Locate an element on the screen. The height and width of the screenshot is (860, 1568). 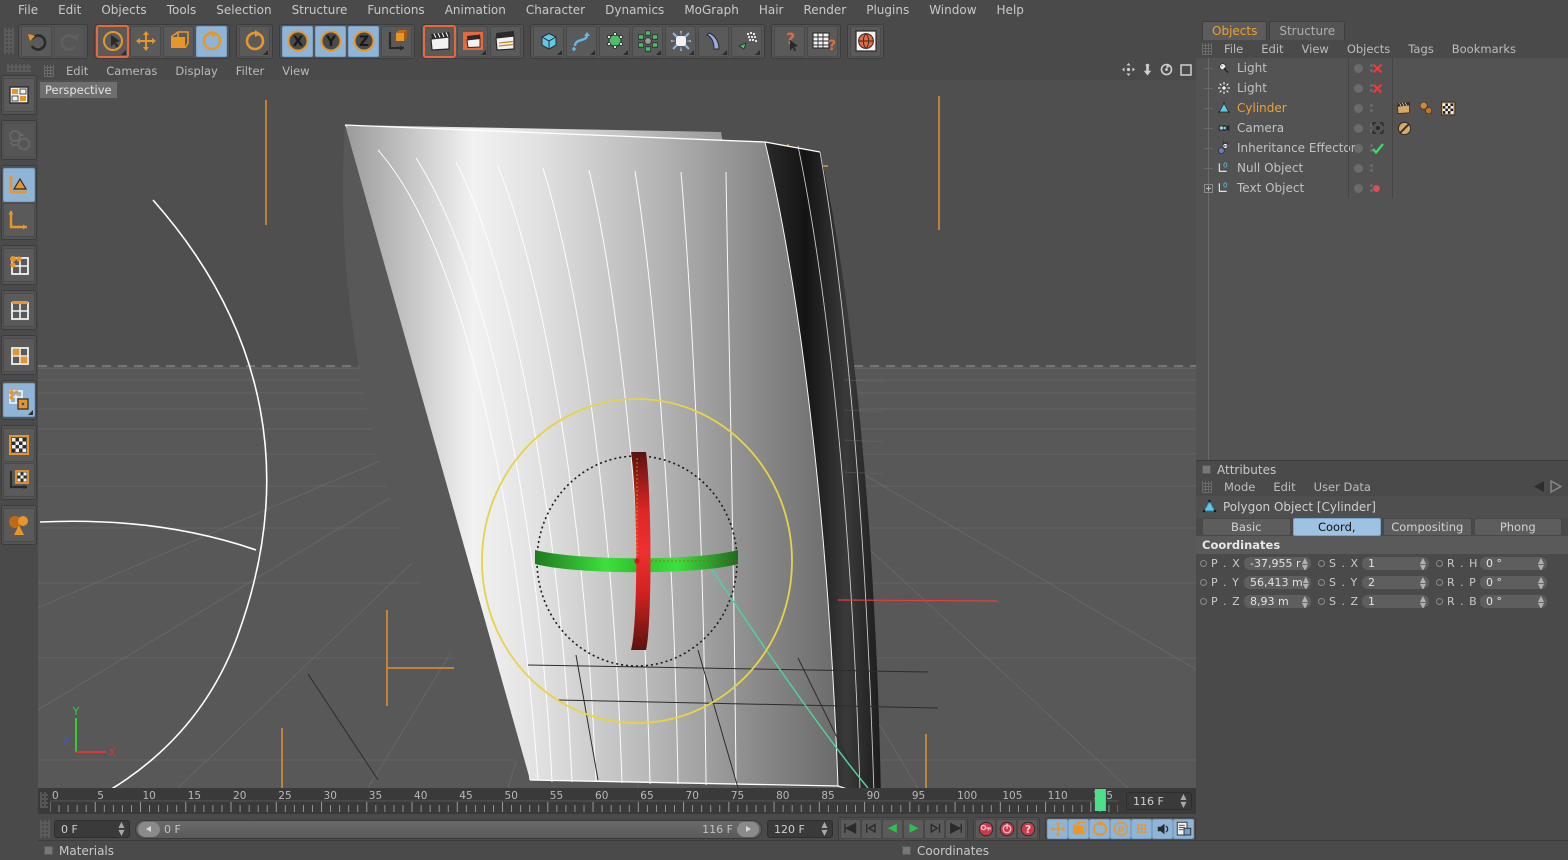
rotate-tool is located at coordinates (211, 41).